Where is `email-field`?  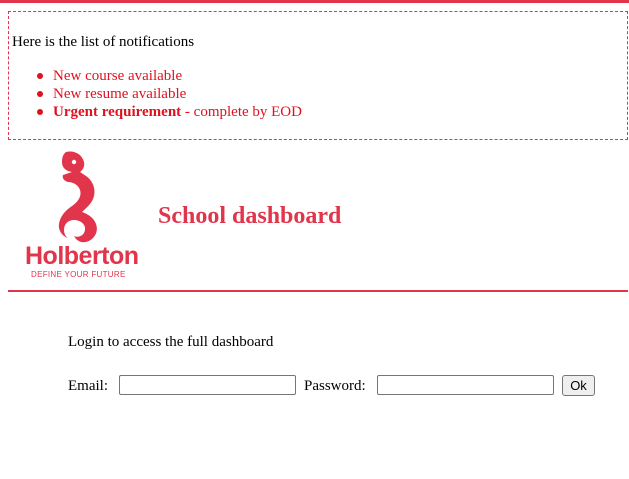 email-field is located at coordinates (207, 385).